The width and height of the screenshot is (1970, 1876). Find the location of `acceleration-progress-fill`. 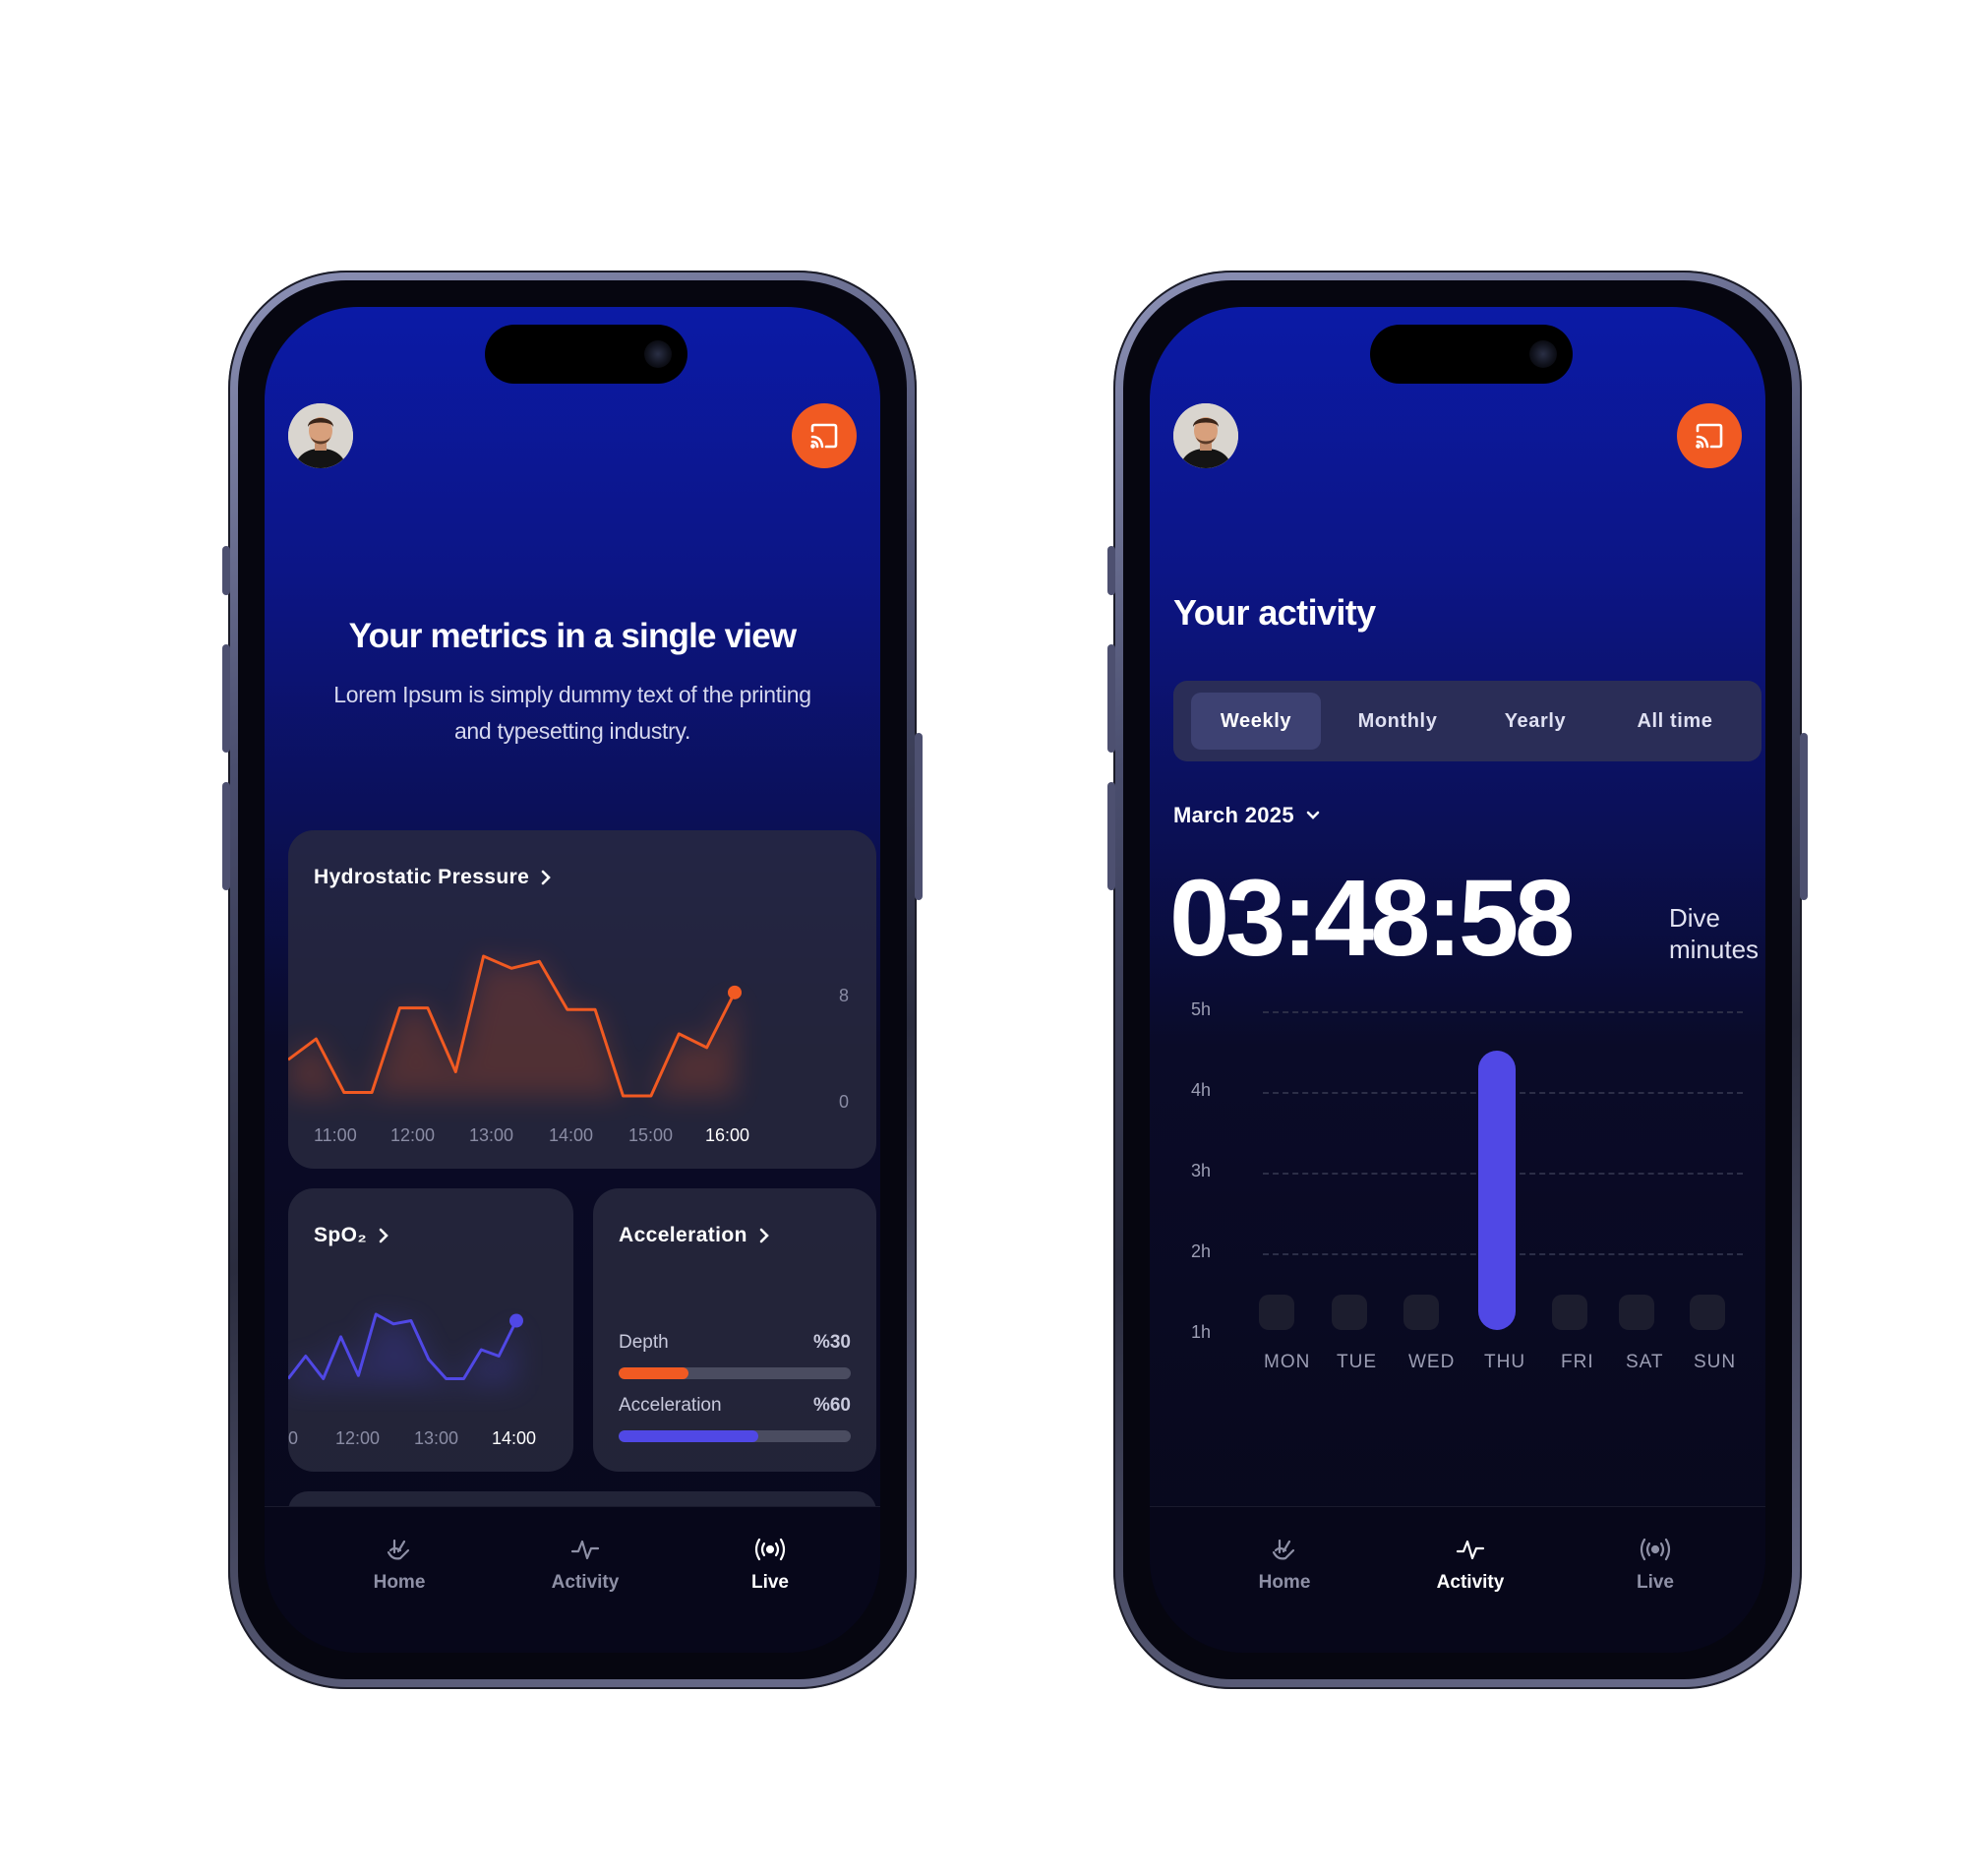

acceleration-progress-fill is located at coordinates (688, 1436).